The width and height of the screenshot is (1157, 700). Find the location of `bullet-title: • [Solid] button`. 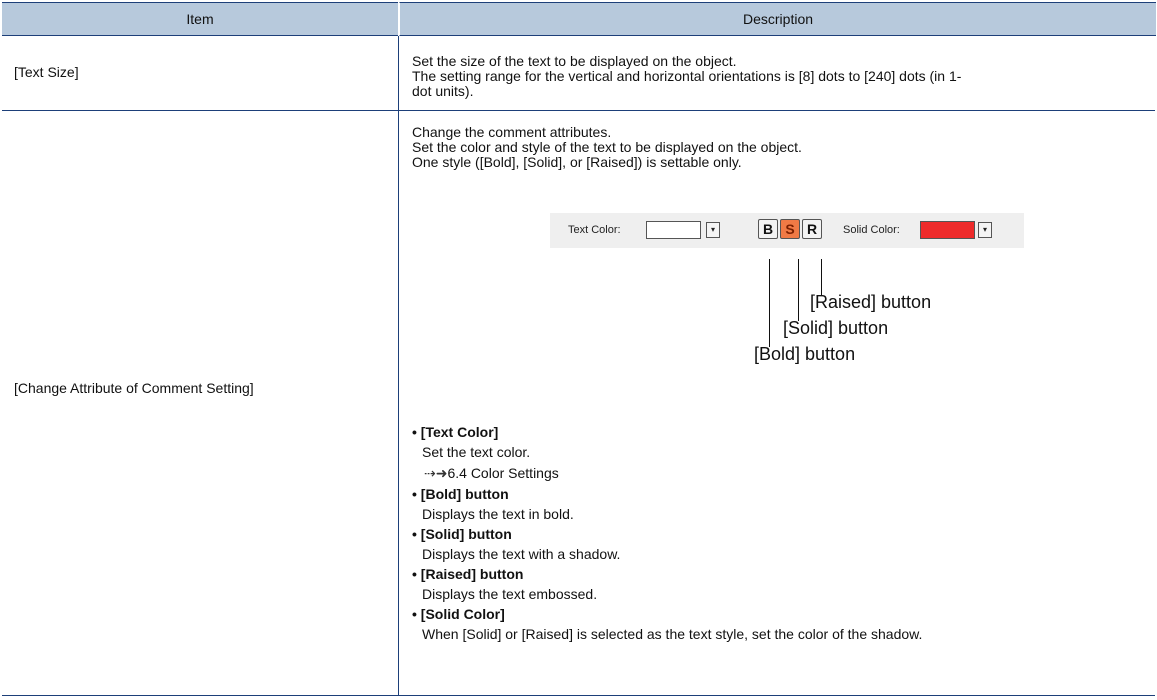

bullet-title: • [Solid] button is located at coordinates (462, 534).